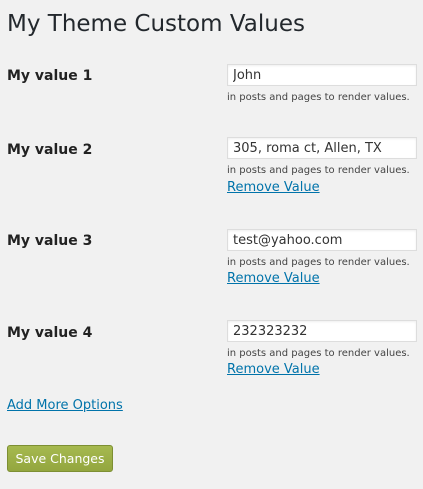  I want to click on save-changes-button: Save Changes, so click(60, 458).